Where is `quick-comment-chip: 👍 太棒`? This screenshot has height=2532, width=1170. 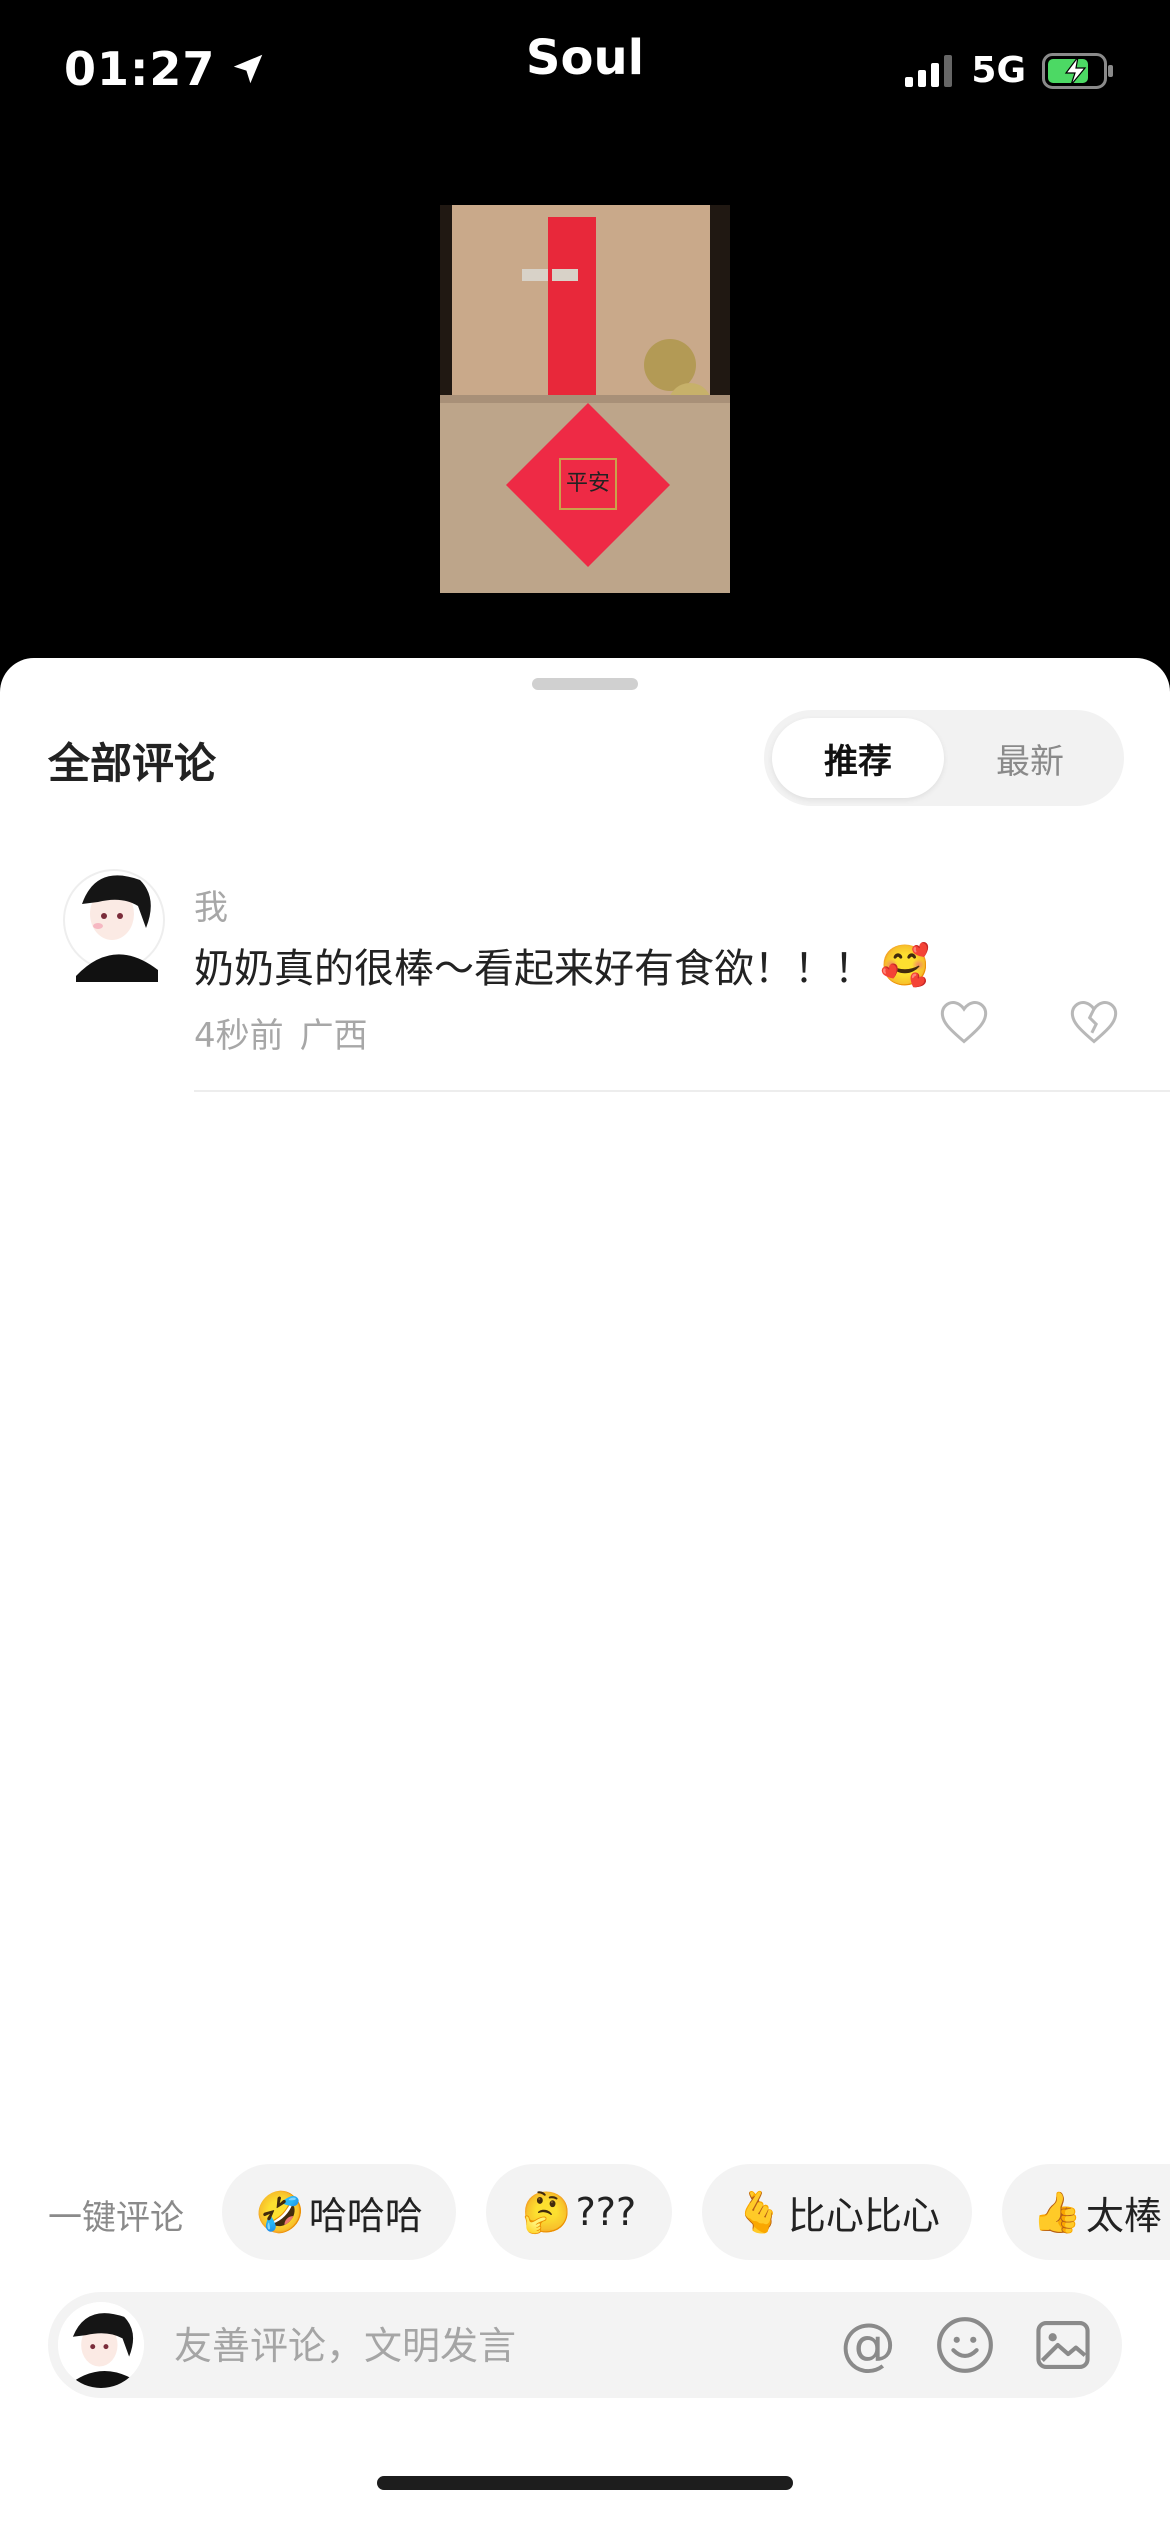 quick-comment-chip: 👍 太棒 is located at coordinates (1086, 2212).